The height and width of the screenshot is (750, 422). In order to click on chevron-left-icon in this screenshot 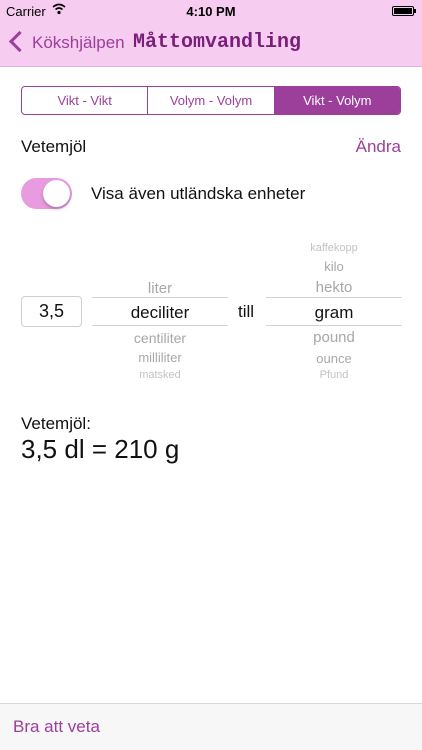, I will do `click(19, 41)`.